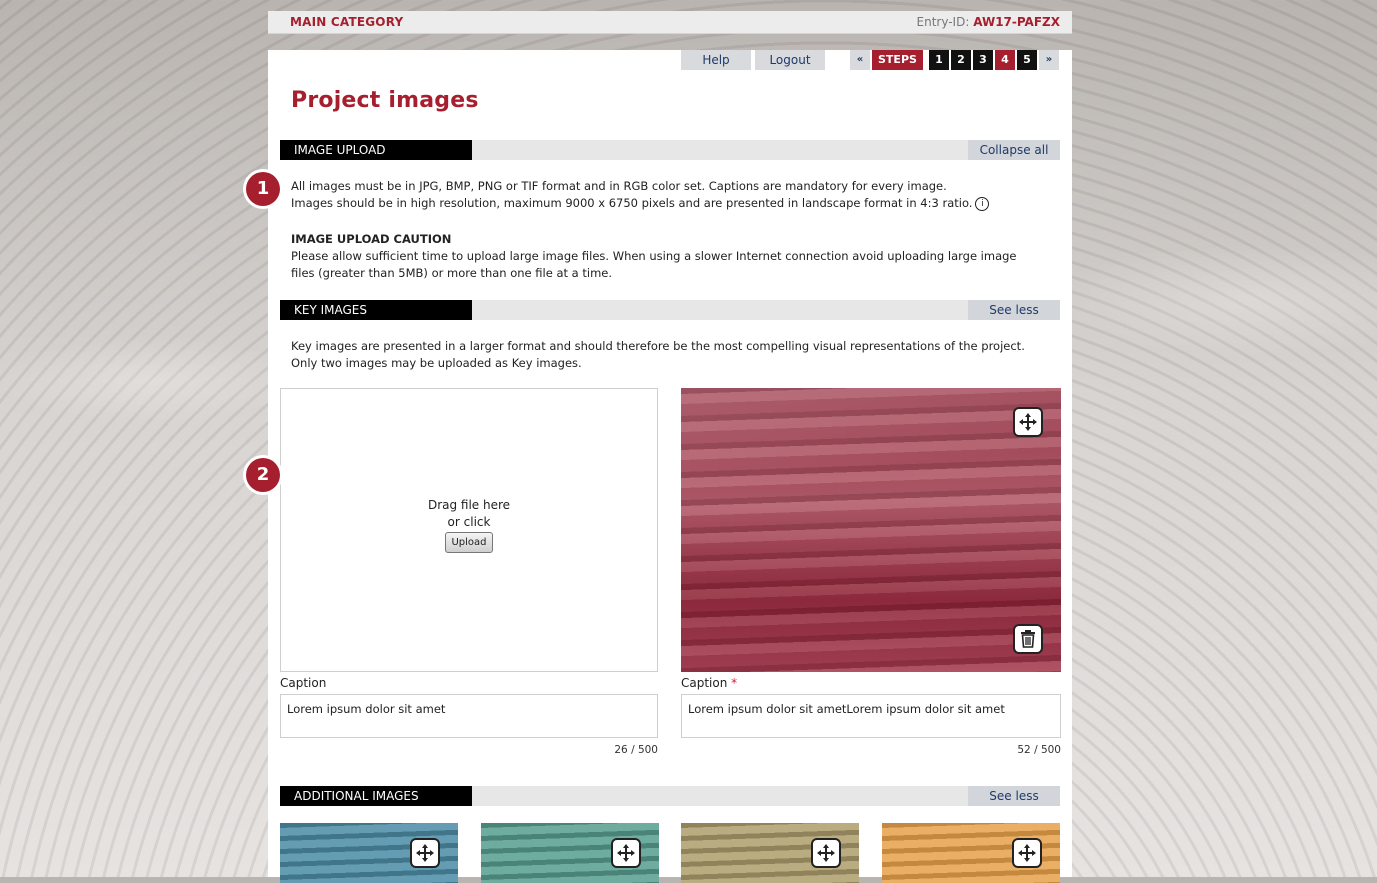 The width and height of the screenshot is (1377, 883). Describe the element at coordinates (1004, 60) in the screenshot. I see `step-4: 4` at that location.